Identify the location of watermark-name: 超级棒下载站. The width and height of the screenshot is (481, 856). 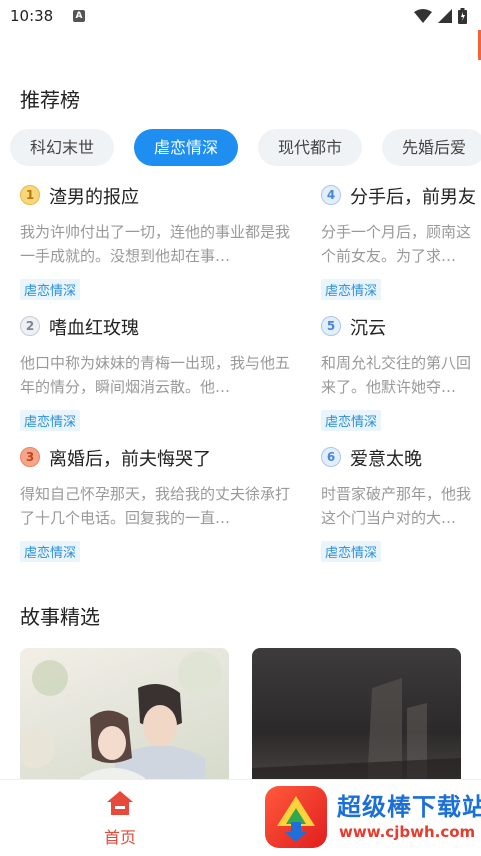
(409, 807).